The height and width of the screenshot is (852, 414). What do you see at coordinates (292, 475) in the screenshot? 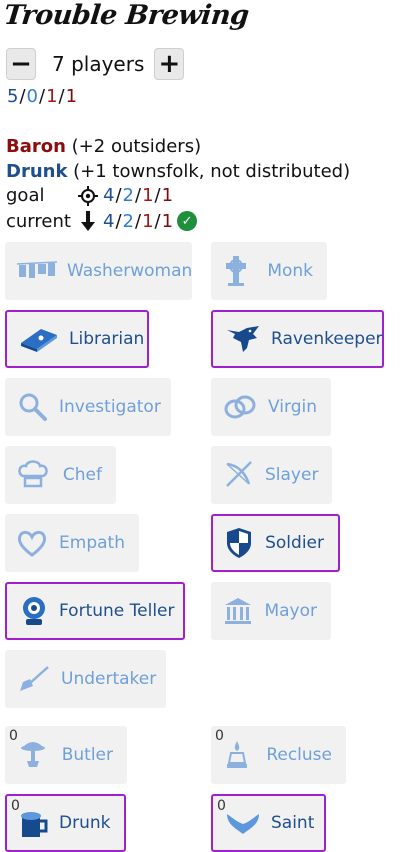
I see `character-name: Slayer` at bounding box center [292, 475].